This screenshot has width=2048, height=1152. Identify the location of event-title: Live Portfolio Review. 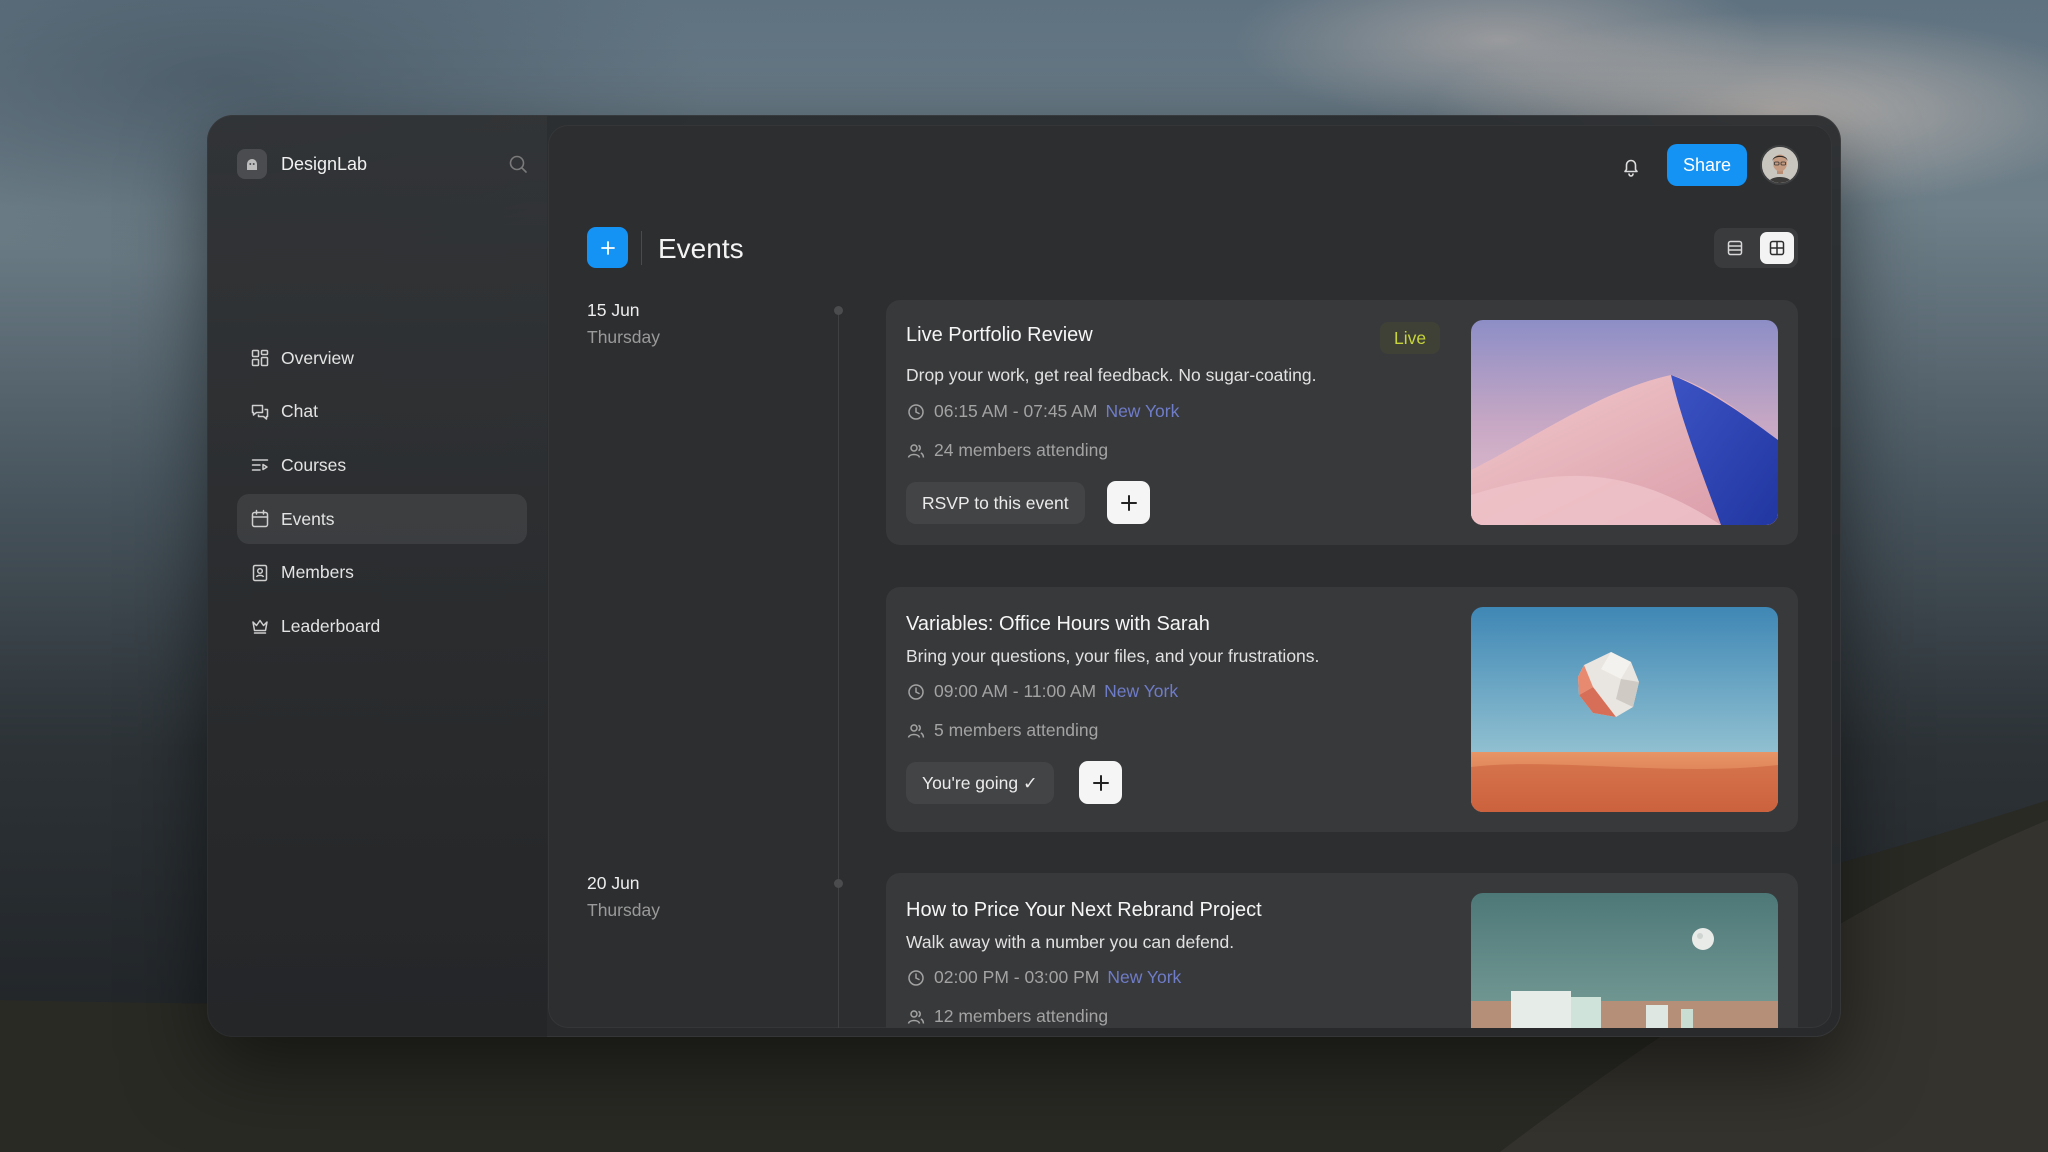
(999, 335).